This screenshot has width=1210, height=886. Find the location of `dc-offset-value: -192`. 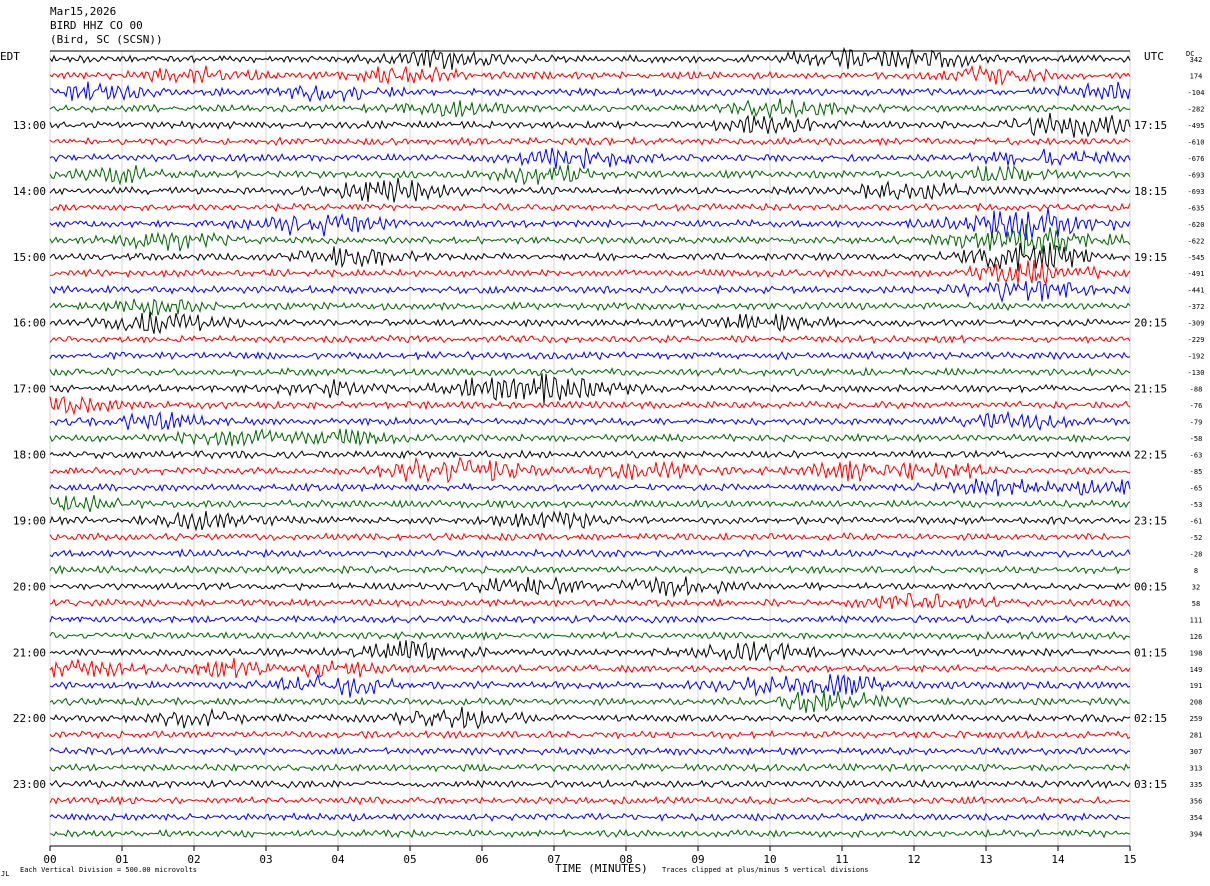

dc-offset-value: -192 is located at coordinates (1196, 357).